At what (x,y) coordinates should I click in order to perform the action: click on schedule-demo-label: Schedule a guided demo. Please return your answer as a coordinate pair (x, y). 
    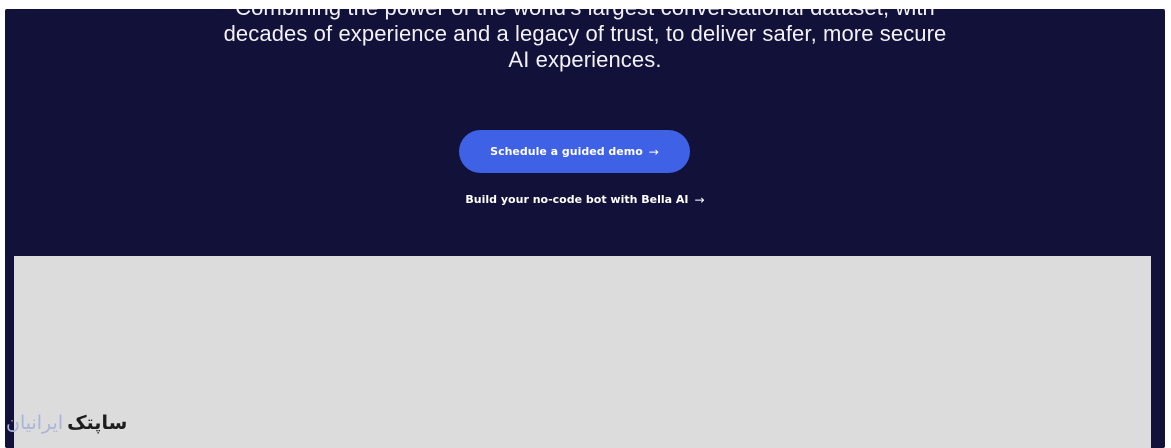
    Looking at the image, I should click on (566, 151).